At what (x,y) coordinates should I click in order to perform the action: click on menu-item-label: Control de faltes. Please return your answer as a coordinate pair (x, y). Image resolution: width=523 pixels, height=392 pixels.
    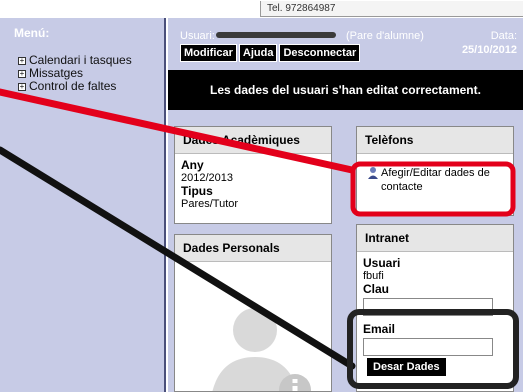
    Looking at the image, I should click on (73, 86).